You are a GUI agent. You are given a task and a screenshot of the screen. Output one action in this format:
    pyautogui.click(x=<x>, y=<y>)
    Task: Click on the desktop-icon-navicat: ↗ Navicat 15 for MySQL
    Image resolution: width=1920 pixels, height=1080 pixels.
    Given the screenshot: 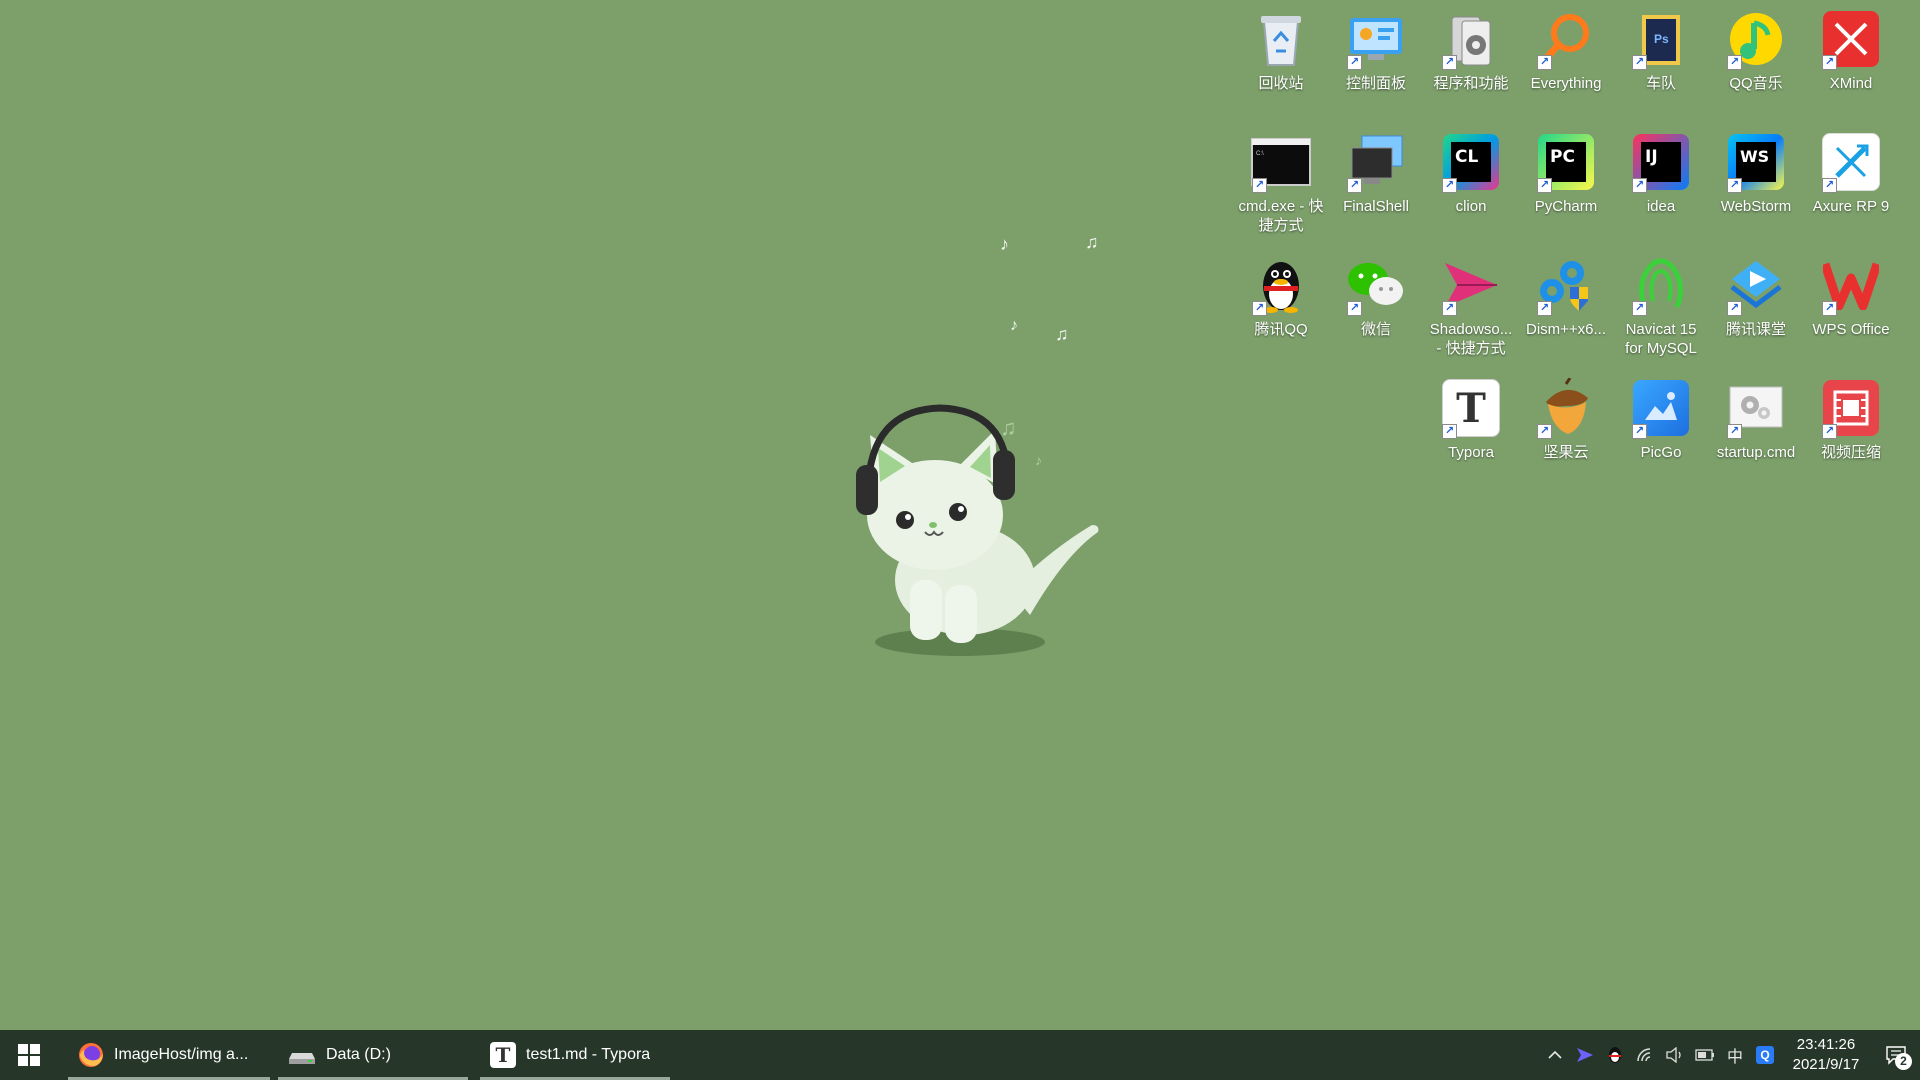 What is the action you would take?
    pyautogui.click(x=1661, y=307)
    